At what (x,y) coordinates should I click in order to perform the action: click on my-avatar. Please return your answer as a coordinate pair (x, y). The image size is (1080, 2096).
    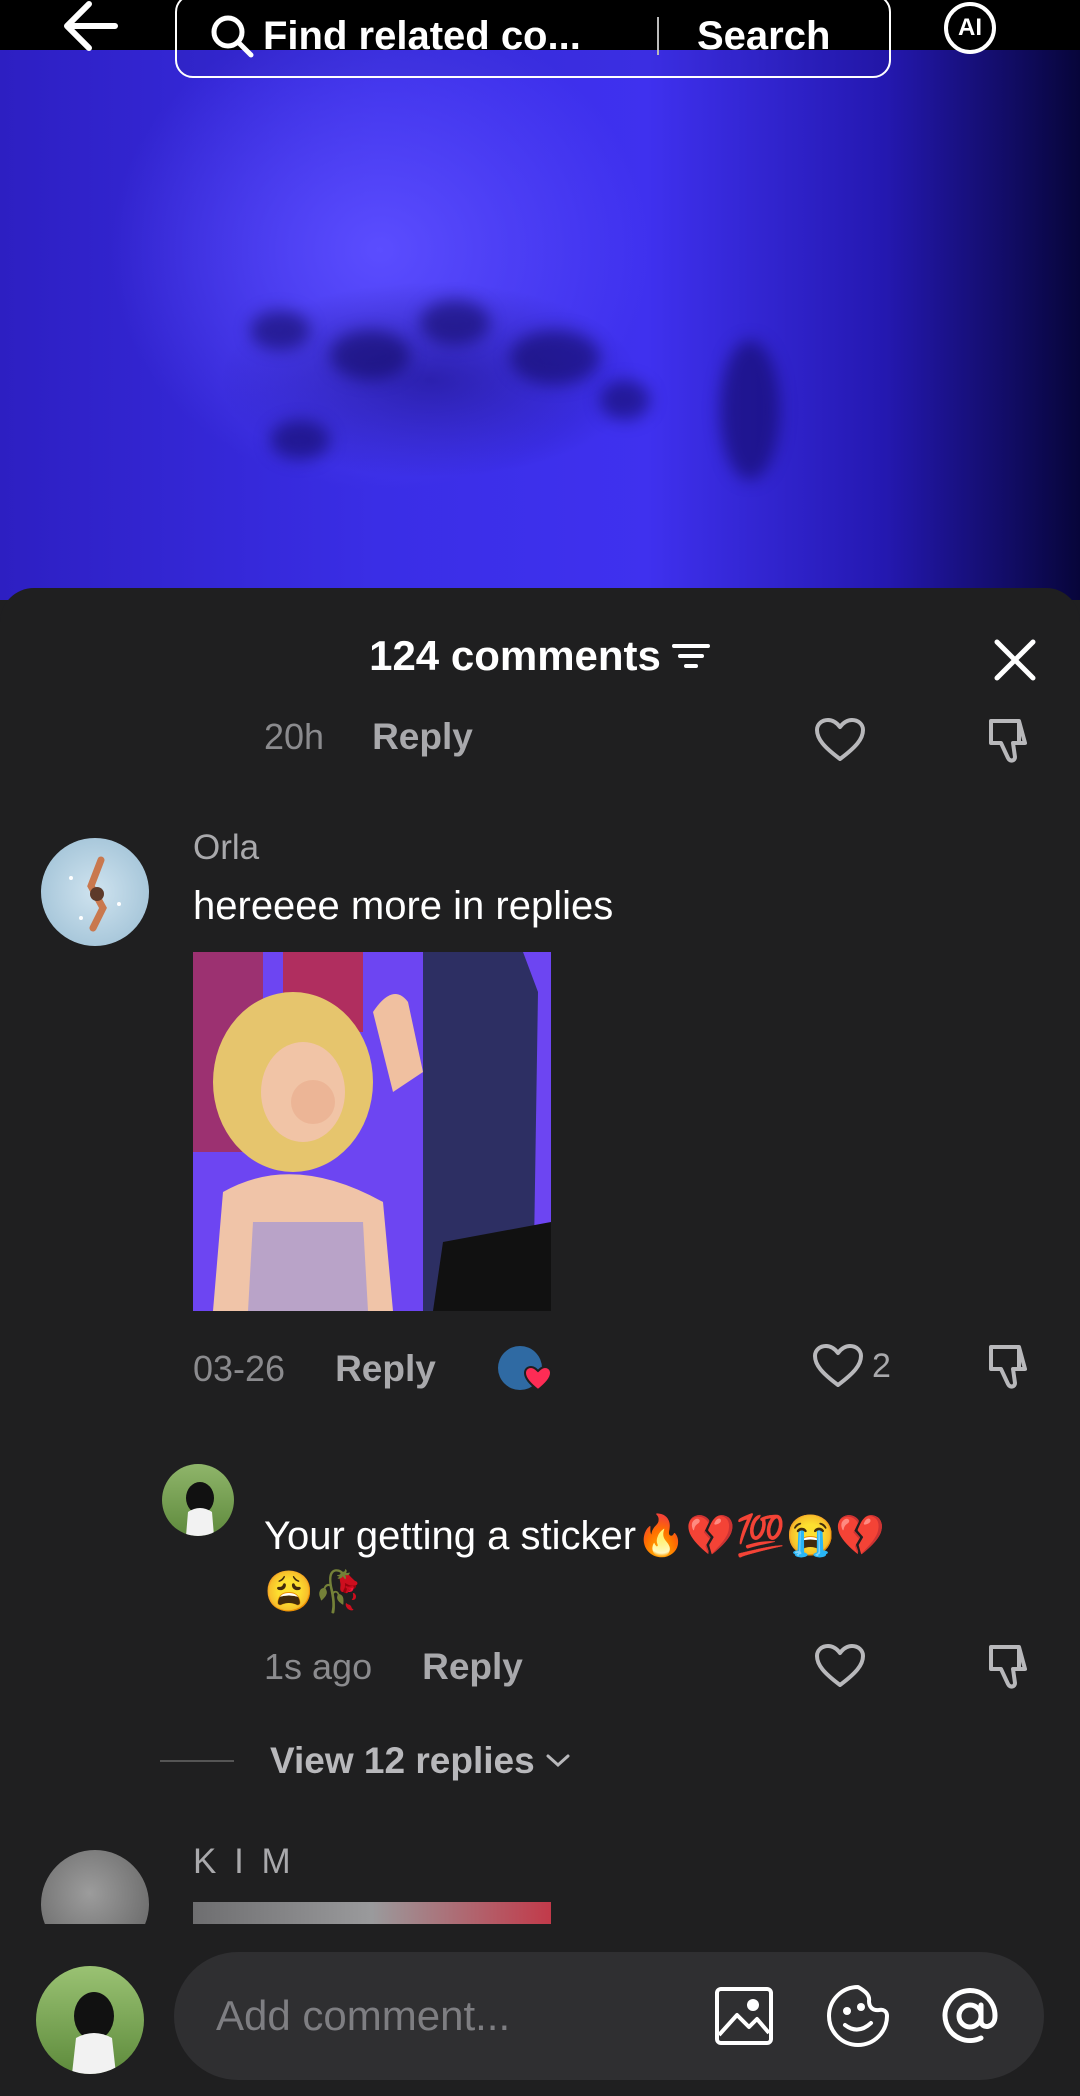
    Looking at the image, I should click on (90, 2020).